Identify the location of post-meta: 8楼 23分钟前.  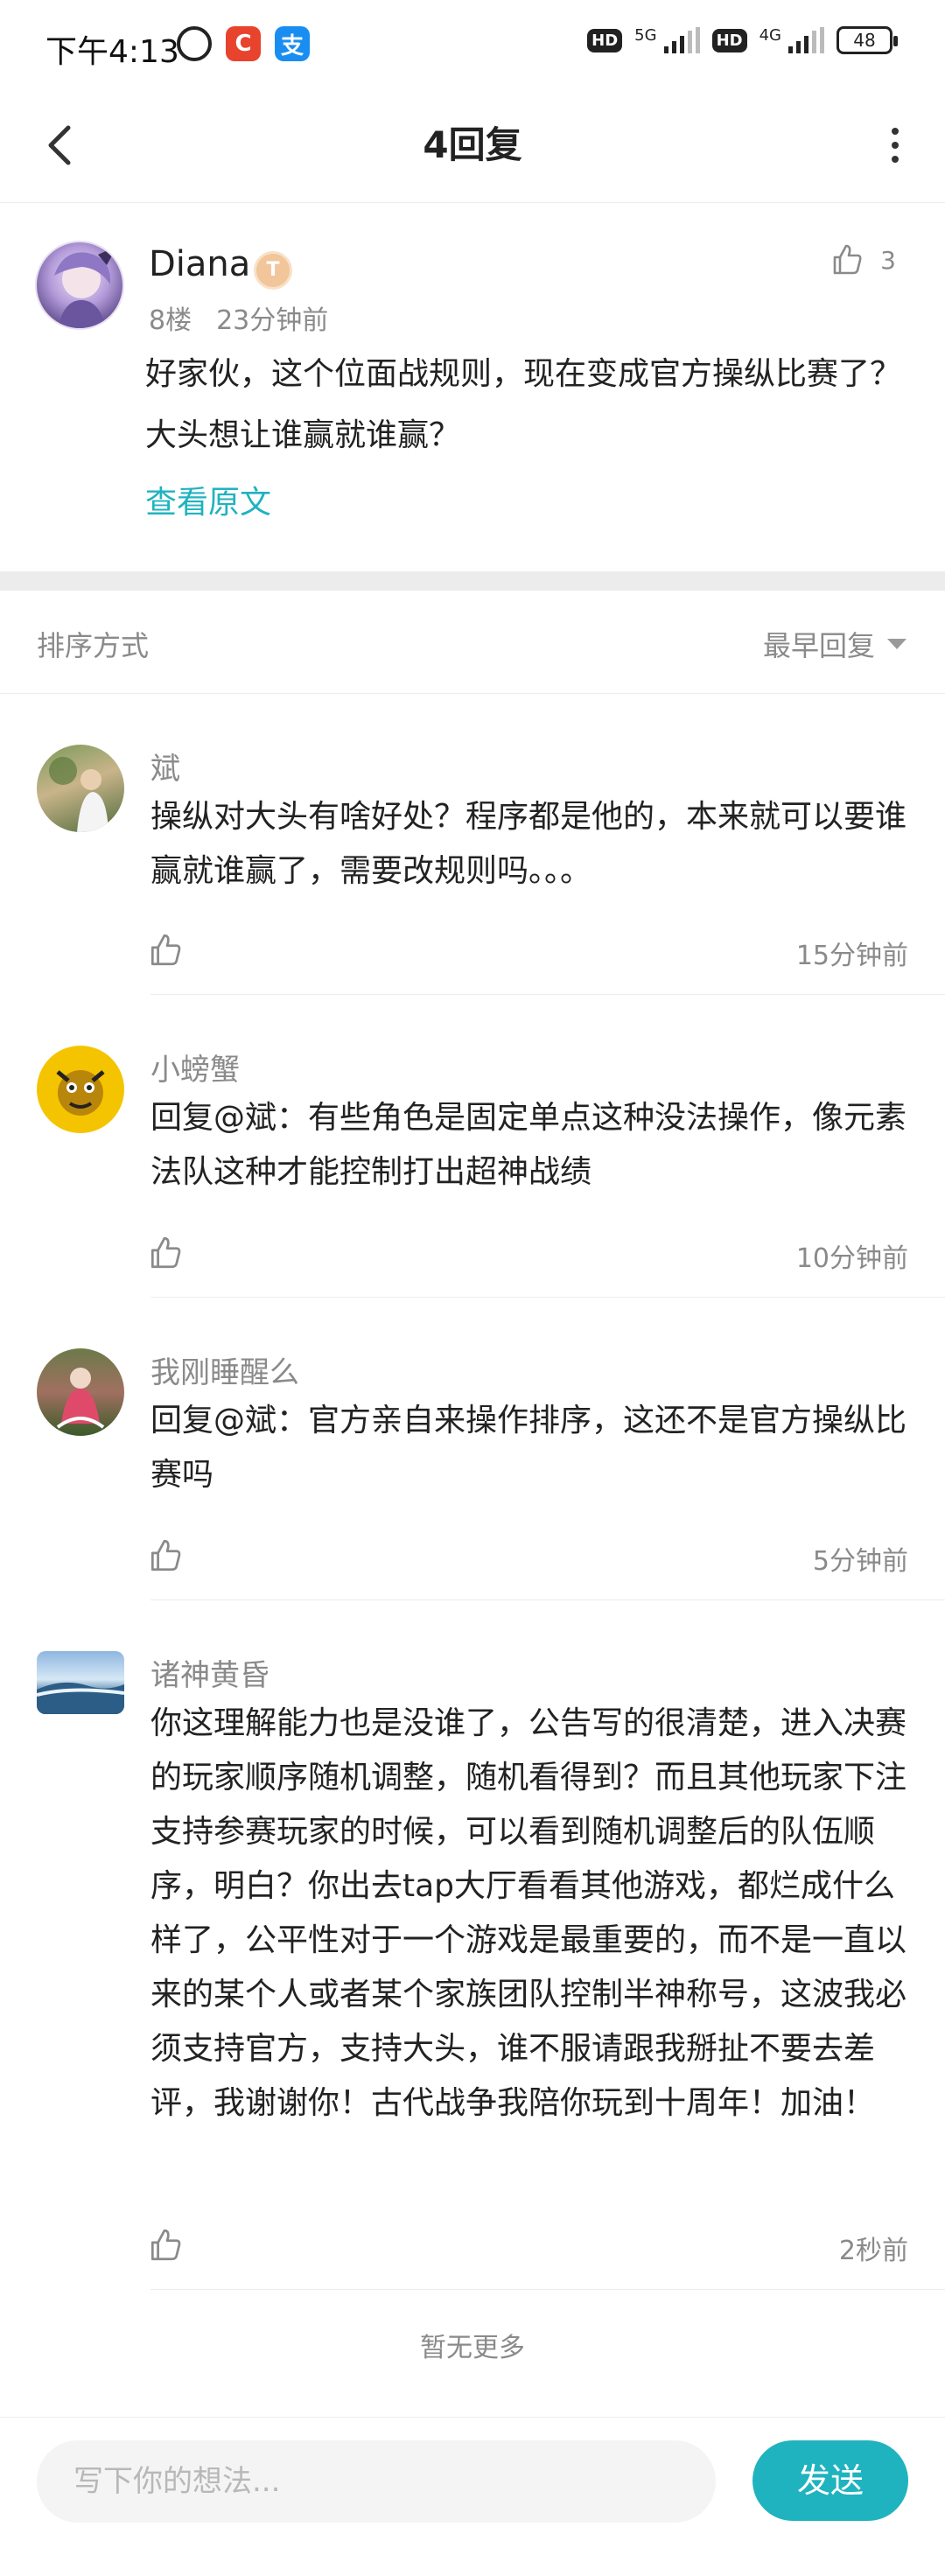
(238, 317).